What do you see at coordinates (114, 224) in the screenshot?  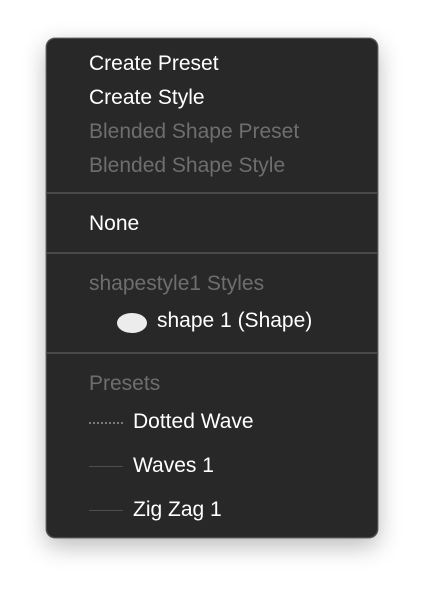 I see `none-item: None` at bounding box center [114, 224].